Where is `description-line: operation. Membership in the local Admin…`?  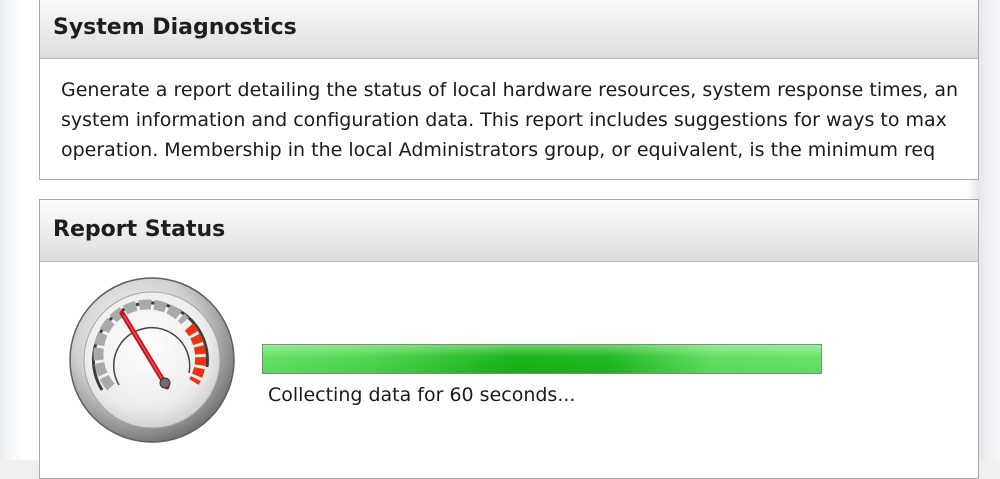 description-line: operation. Membership in the local Admin… is located at coordinates (498, 150).